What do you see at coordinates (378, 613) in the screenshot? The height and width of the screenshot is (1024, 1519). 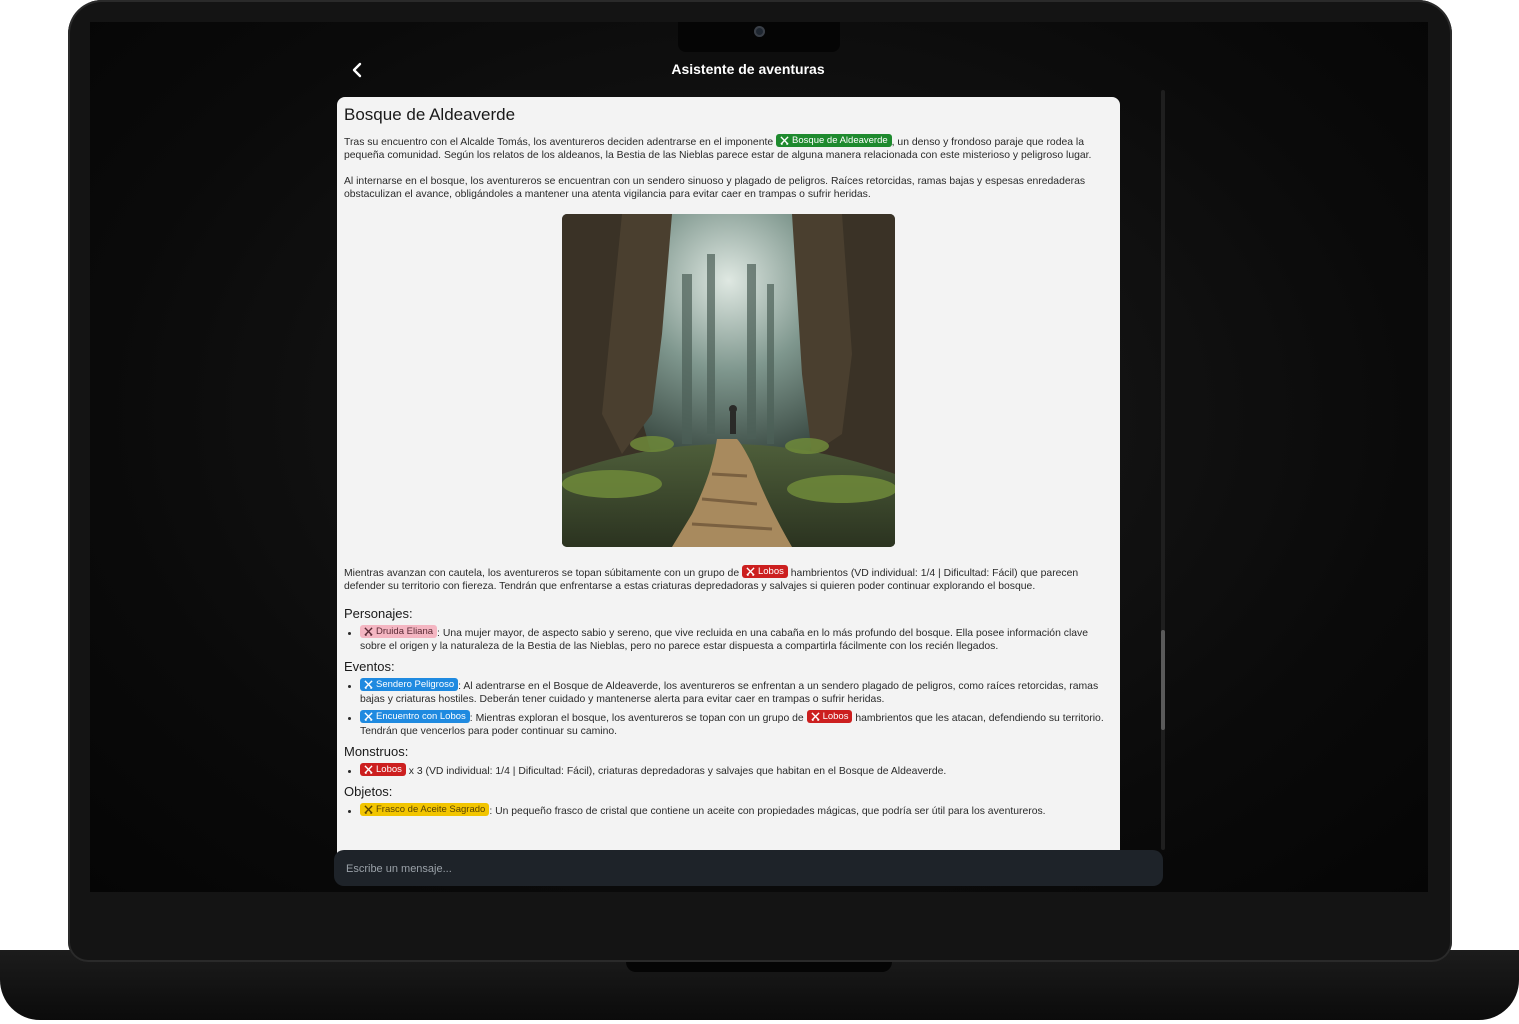 I see `section-heading-personajes: Personajes:` at bounding box center [378, 613].